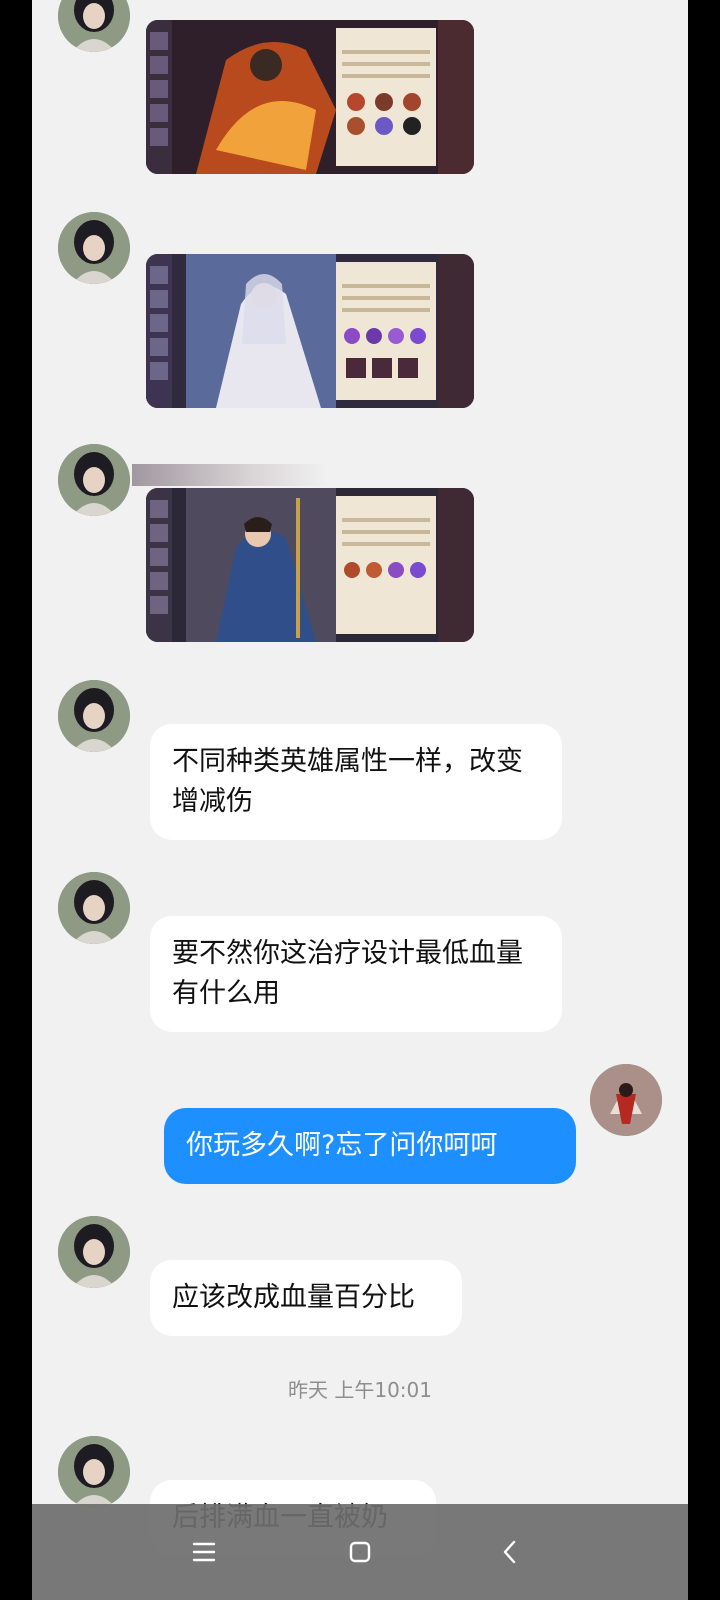 The image size is (720, 1600). What do you see at coordinates (360, 1390) in the screenshot?
I see `timestamp: 昨天 上午10:01` at bounding box center [360, 1390].